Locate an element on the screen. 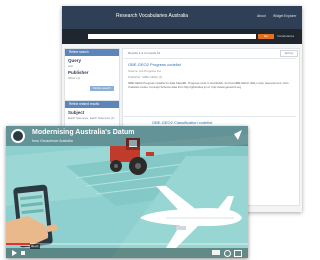 The height and width of the screenshot is (260, 320). result-title-1: GBE-GEO2 Progress codelist is located at coordinates (154, 64).